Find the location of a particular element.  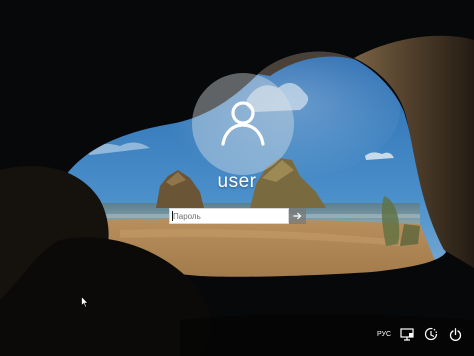

submit-button is located at coordinates (297, 216).